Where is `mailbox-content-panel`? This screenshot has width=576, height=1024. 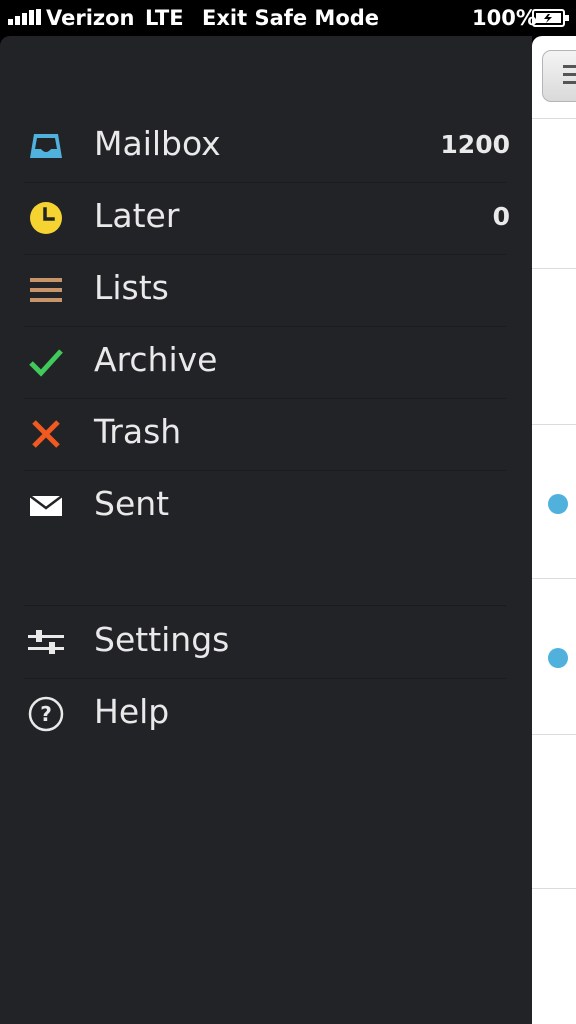
mailbox-content-panel is located at coordinates (554, 530).